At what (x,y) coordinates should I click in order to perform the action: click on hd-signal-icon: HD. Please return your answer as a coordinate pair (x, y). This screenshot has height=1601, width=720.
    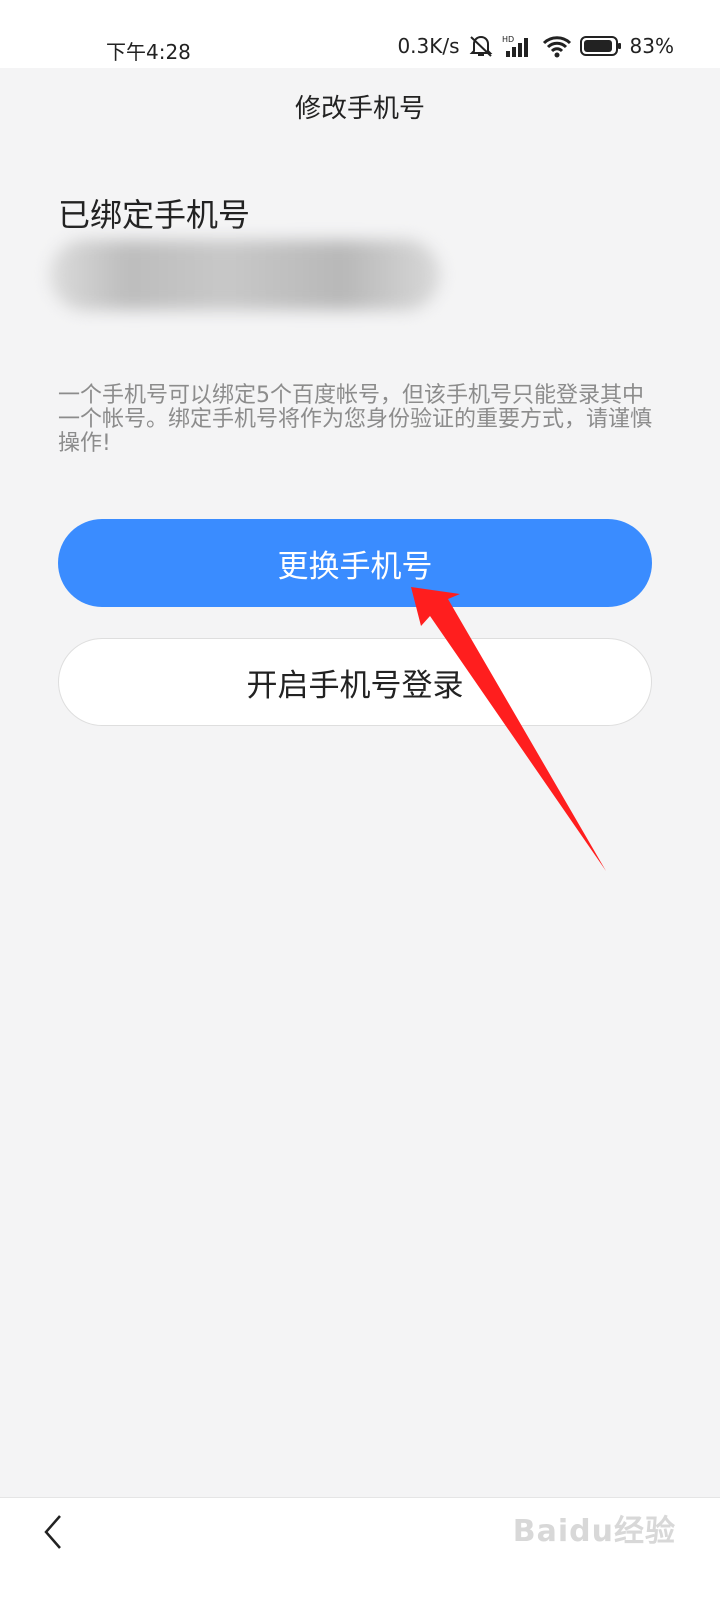
    Looking at the image, I should click on (518, 46).